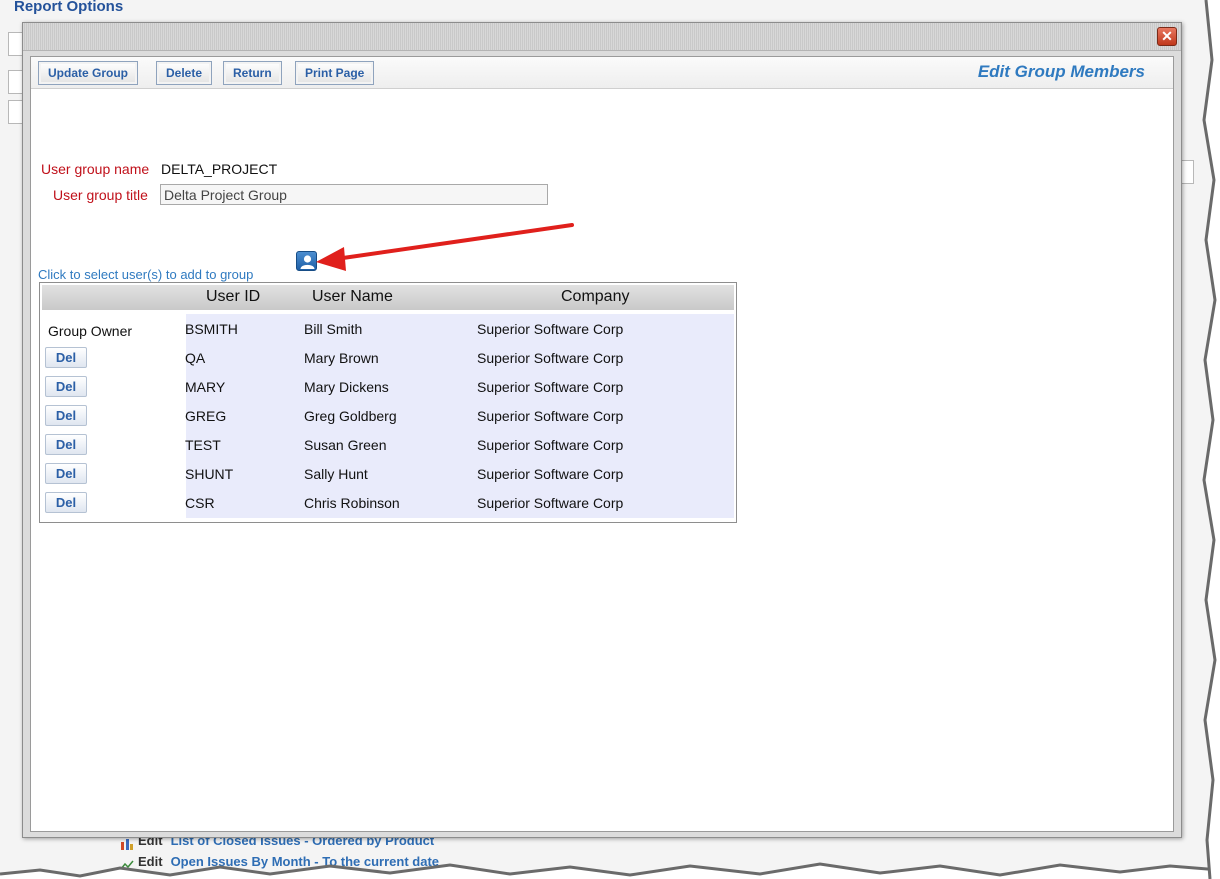  I want to click on delete-button: Delete, so click(184, 73).